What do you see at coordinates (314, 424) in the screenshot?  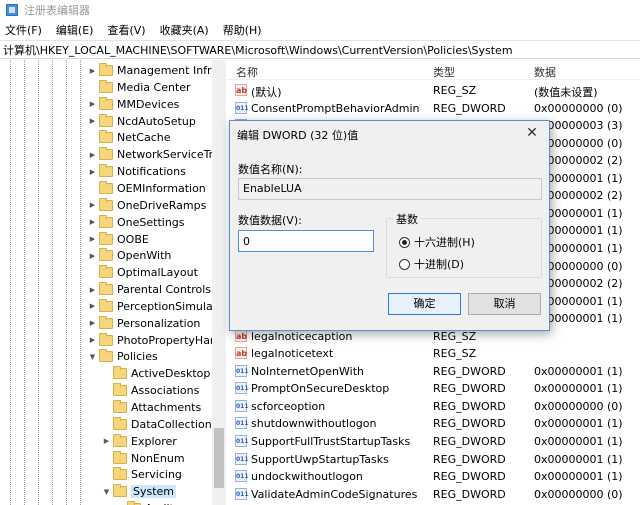 I see `value-name: shutdownwithoutlogon` at bounding box center [314, 424].